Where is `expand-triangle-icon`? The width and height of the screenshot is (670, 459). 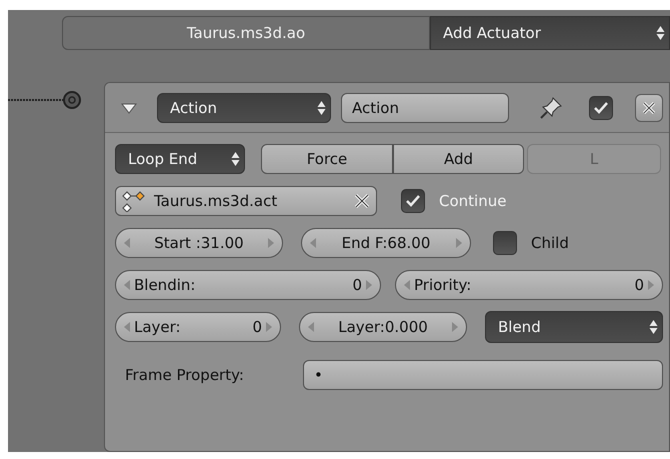
expand-triangle-icon is located at coordinates (129, 108).